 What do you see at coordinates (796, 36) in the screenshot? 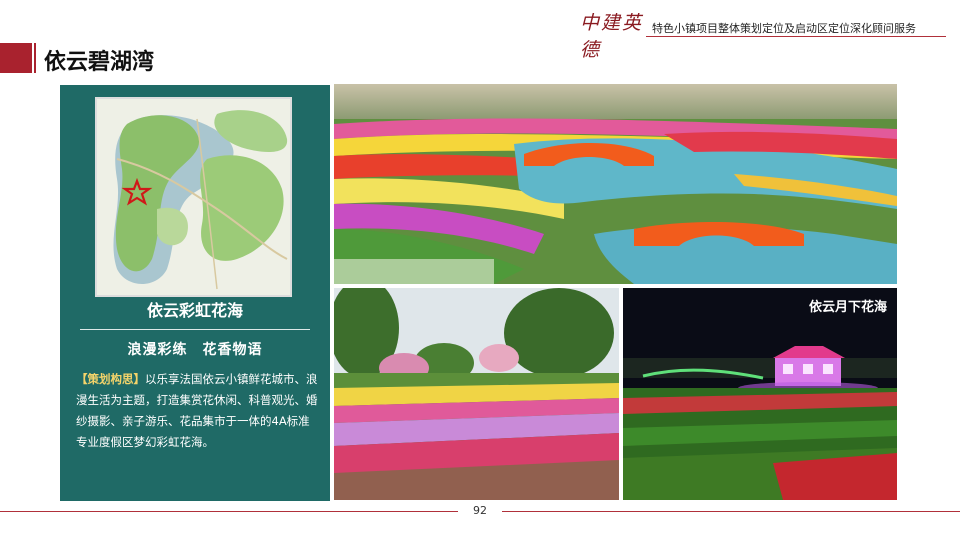
I see `header-divider` at bounding box center [796, 36].